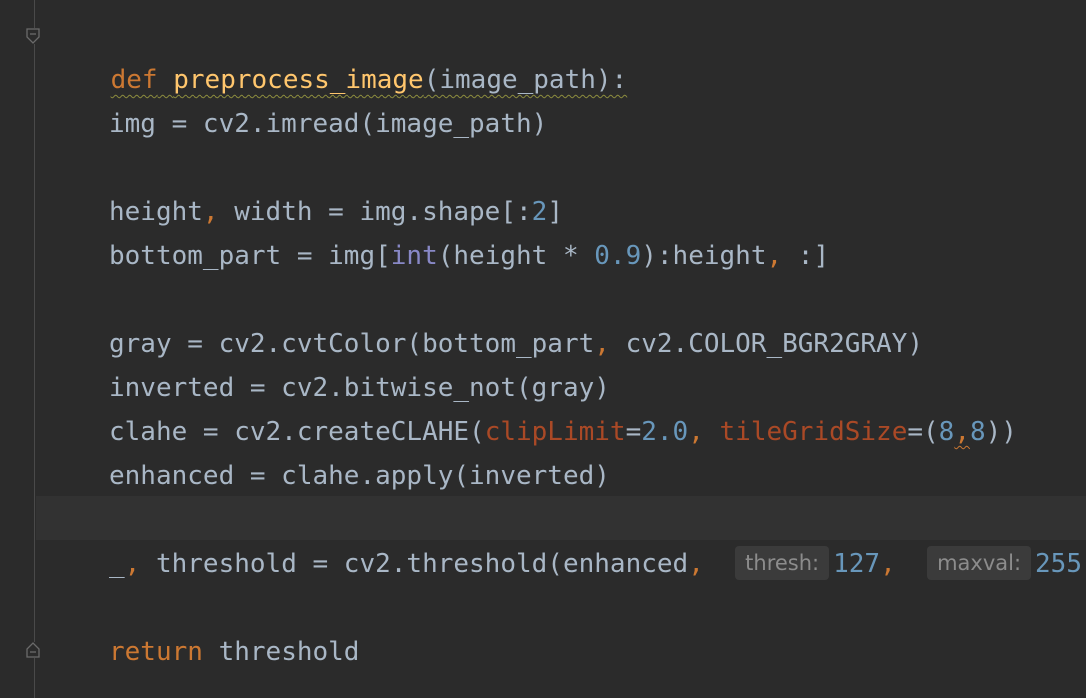 The width and height of the screenshot is (1086, 698). Describe the element at coordinates (516, 256) in the screenshot. I see `code-text: (height *` at that location.